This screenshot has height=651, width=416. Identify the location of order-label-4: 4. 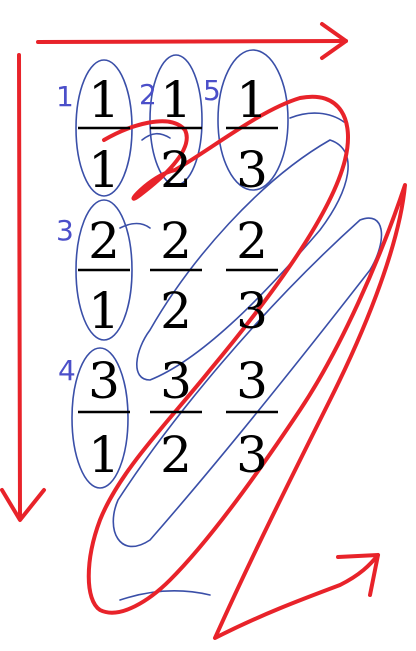
(67, 370).